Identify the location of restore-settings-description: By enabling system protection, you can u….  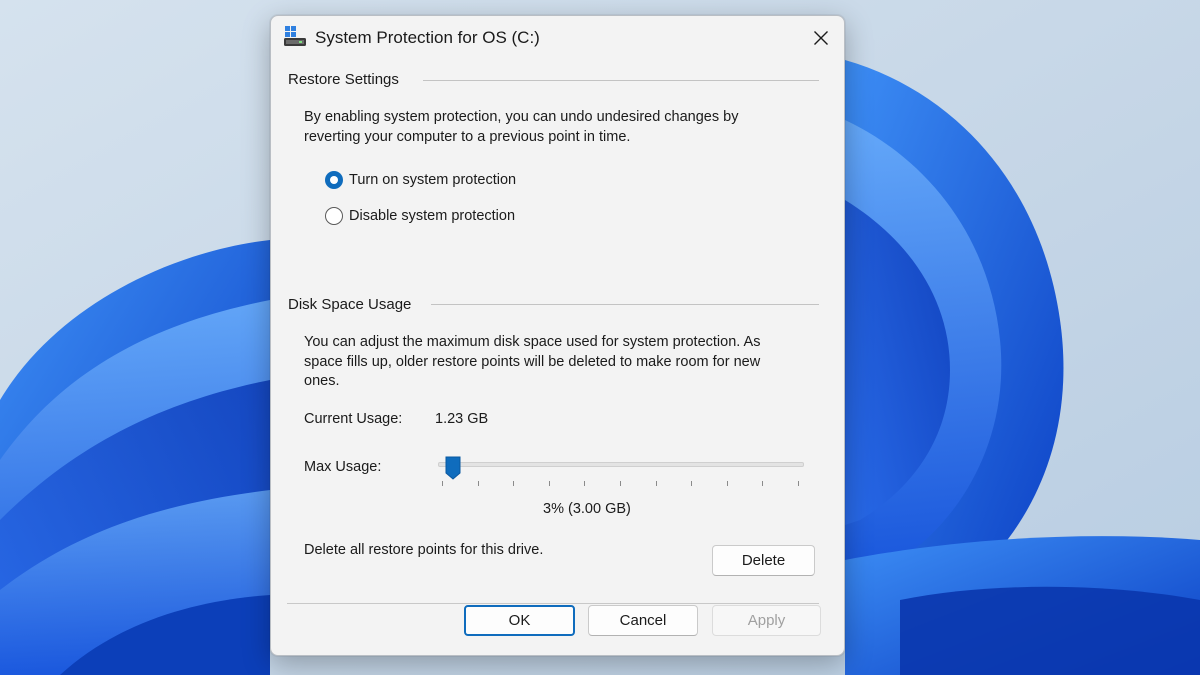
(521, 127).